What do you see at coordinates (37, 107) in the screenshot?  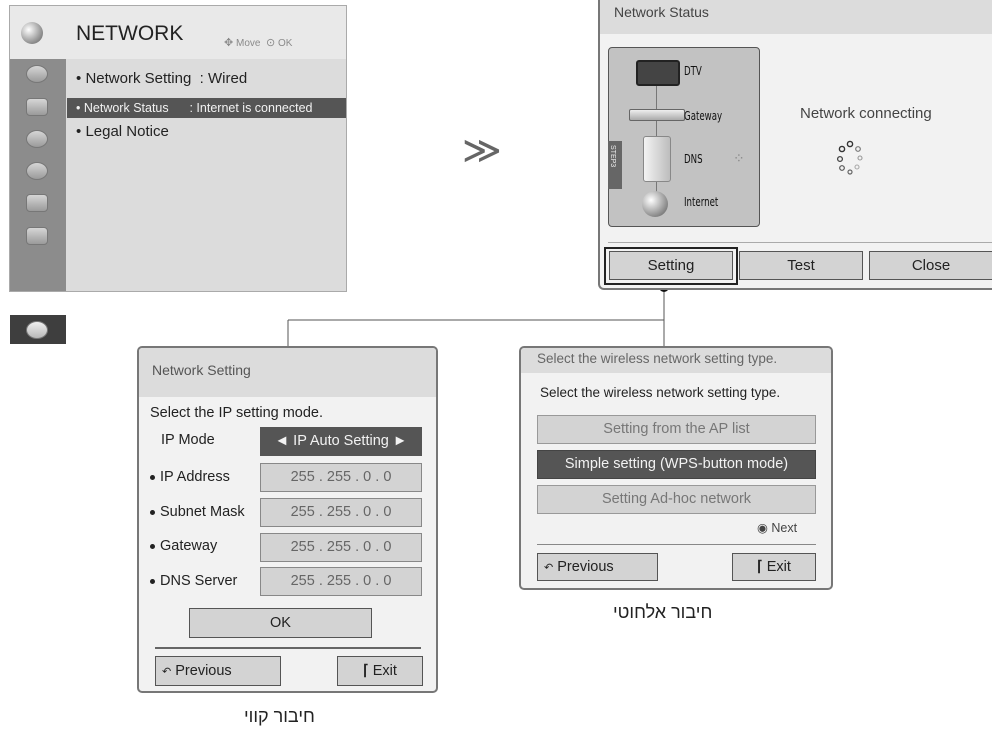 I see `screen-menu-icon` at bounding box center [37, 107].